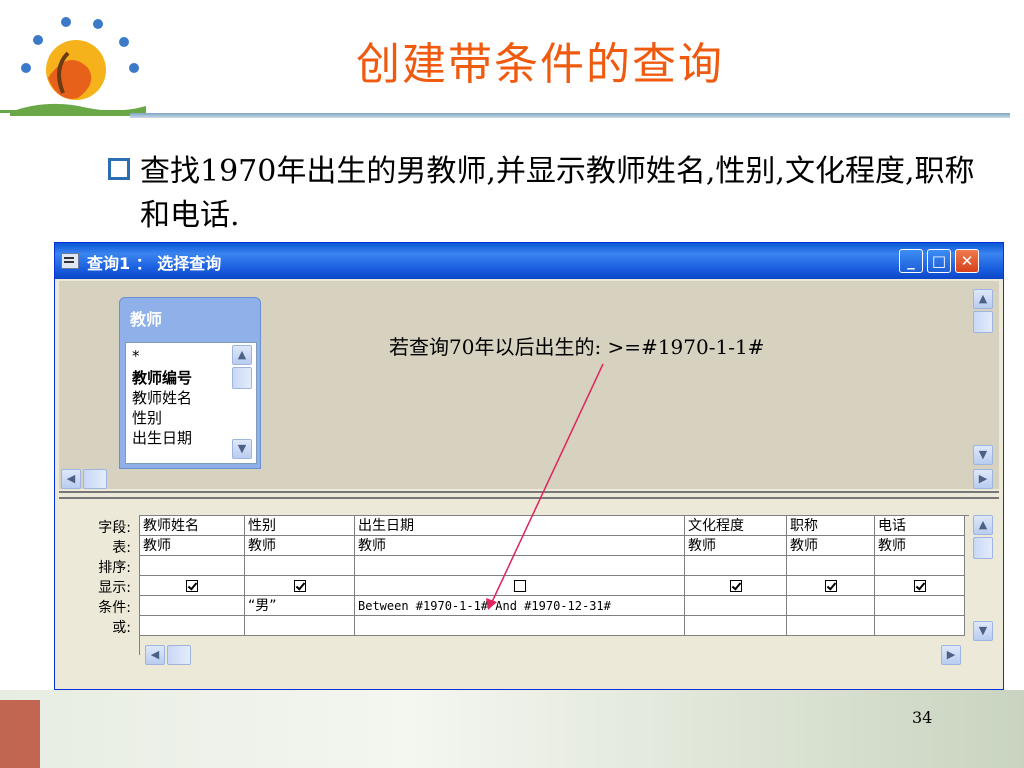 The width and height of the screenshot is (1024, 768). I want to click on row-label-table: 表:, so click(121, 548).